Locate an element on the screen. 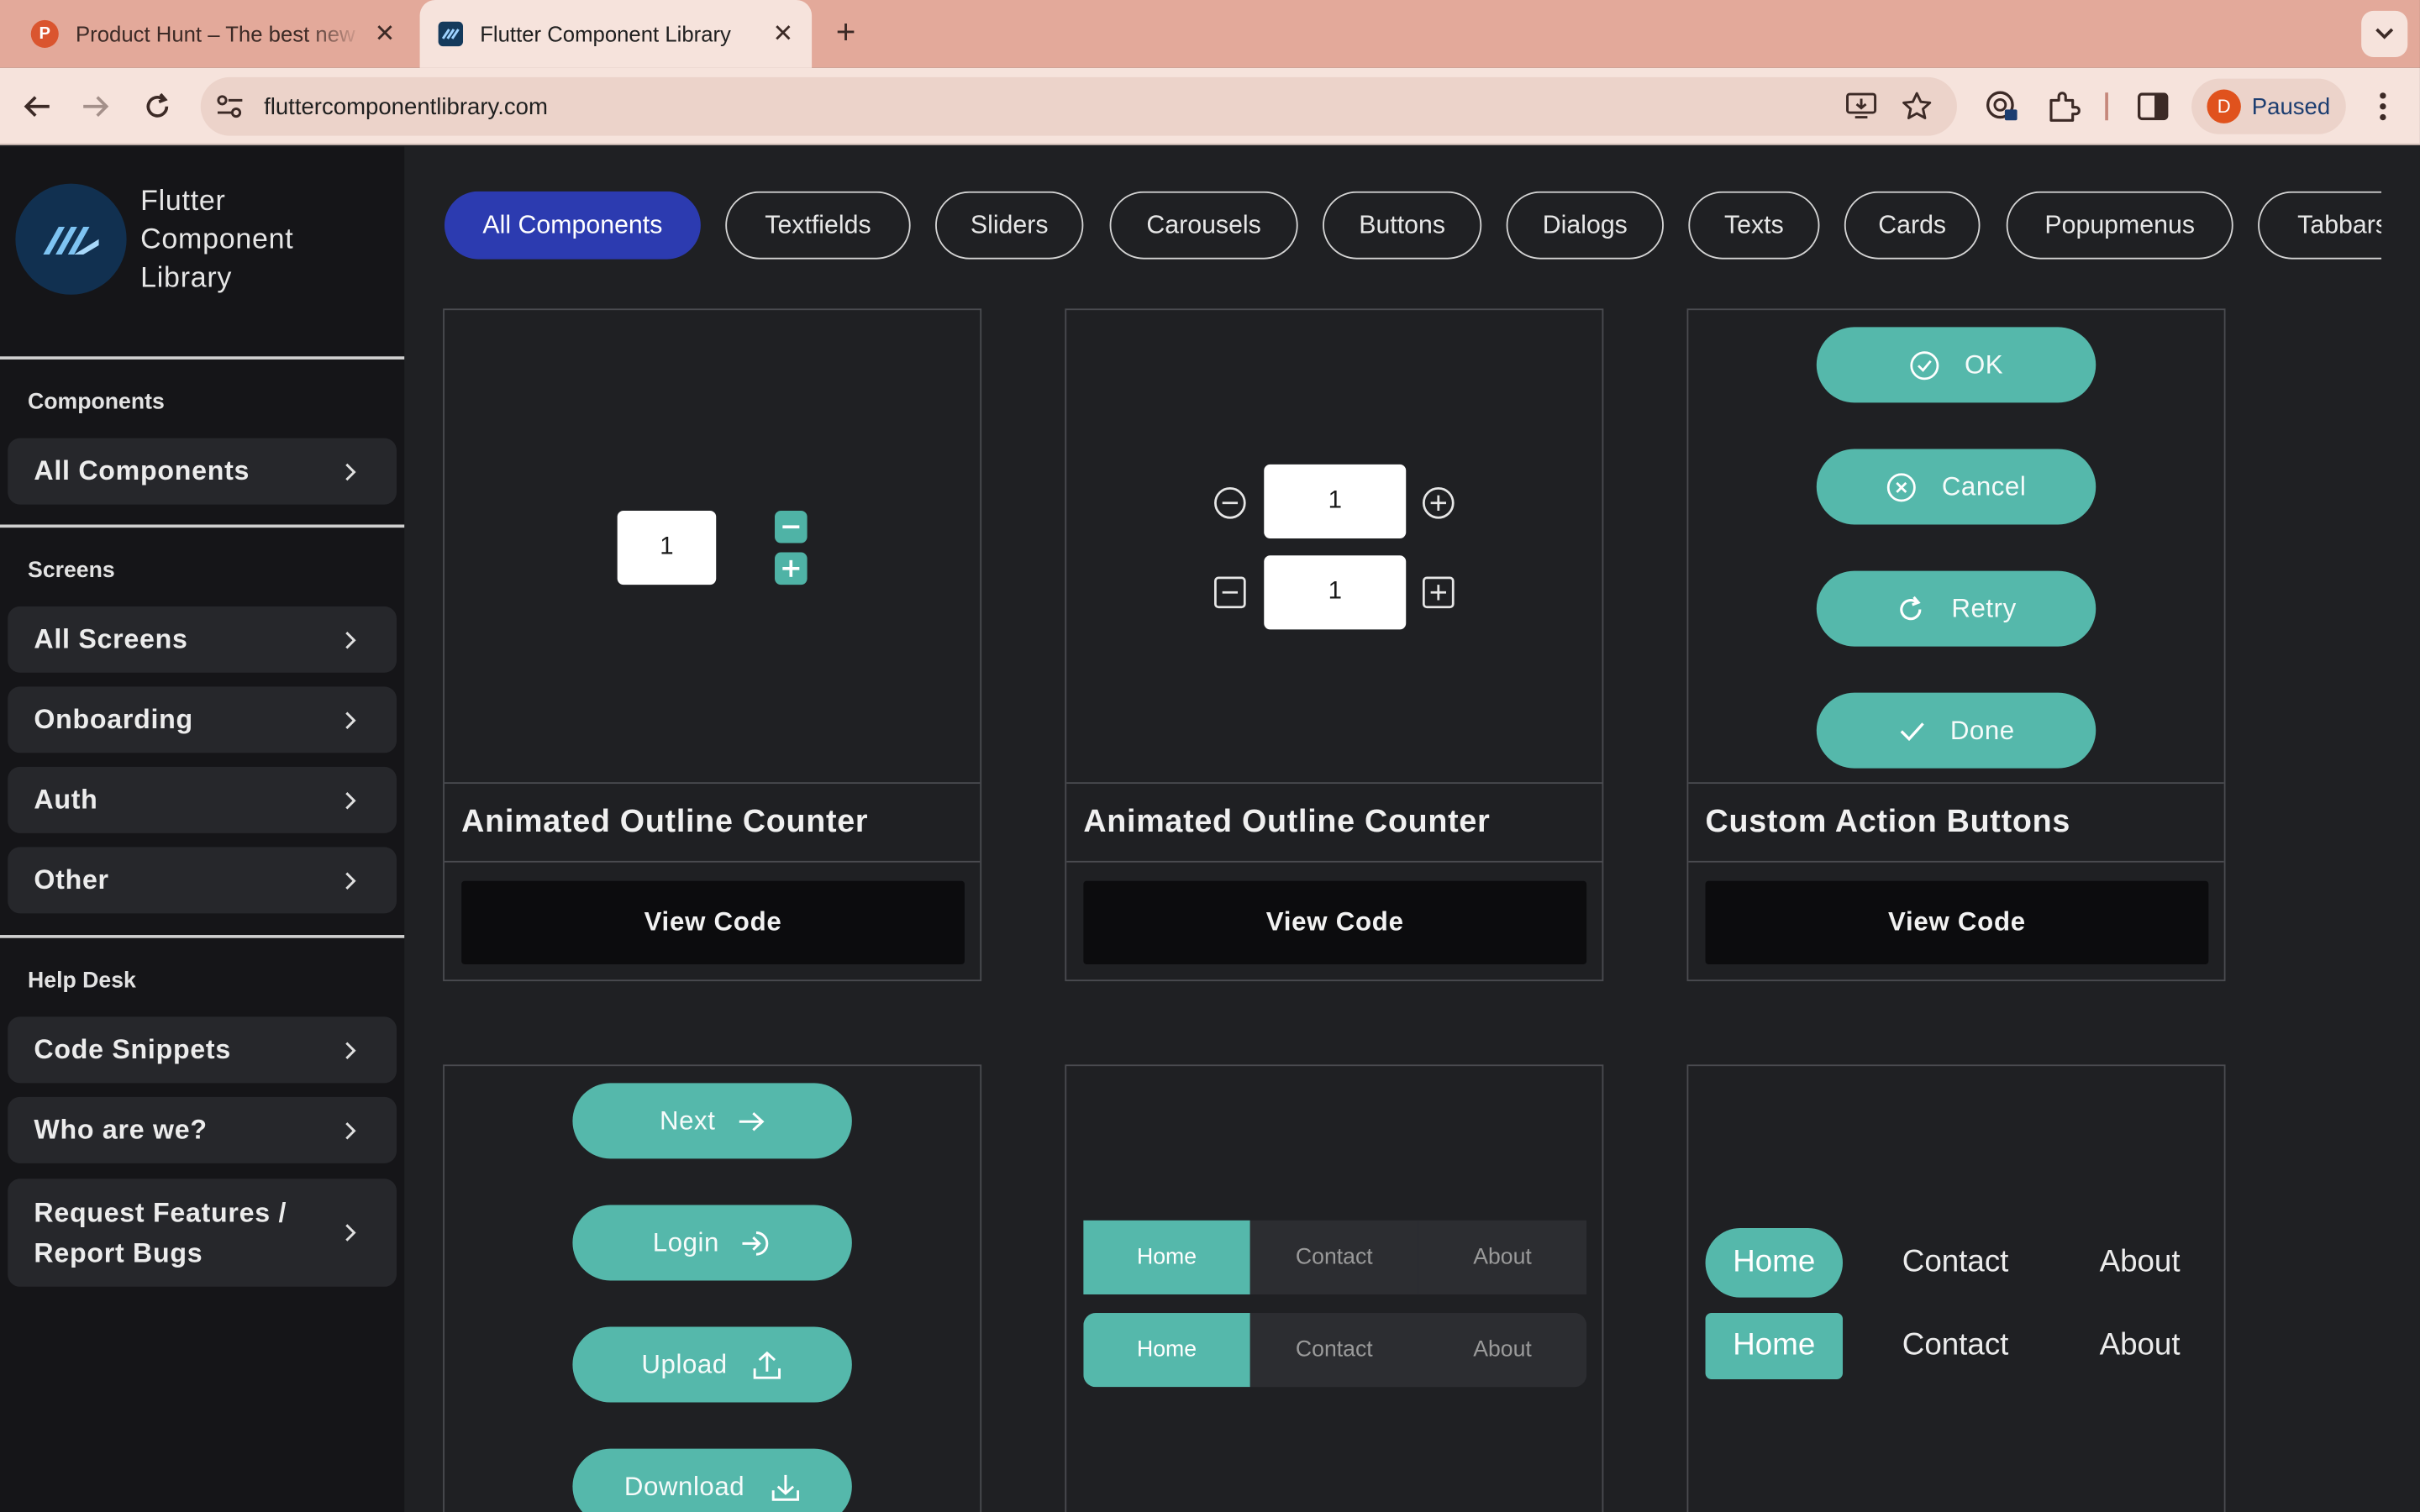  brand: Flutter Component Library is located at coordinates (185, 239).